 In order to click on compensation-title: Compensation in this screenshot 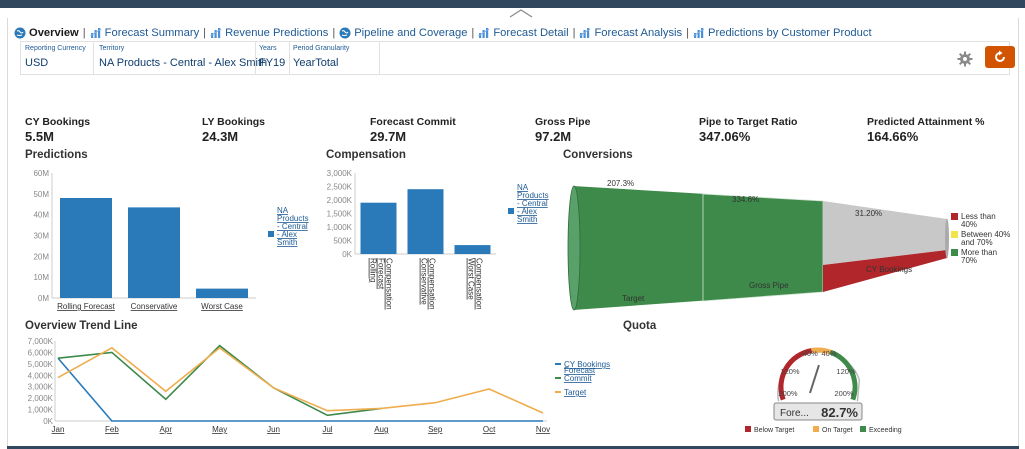, I will do `click(366, 155)`.